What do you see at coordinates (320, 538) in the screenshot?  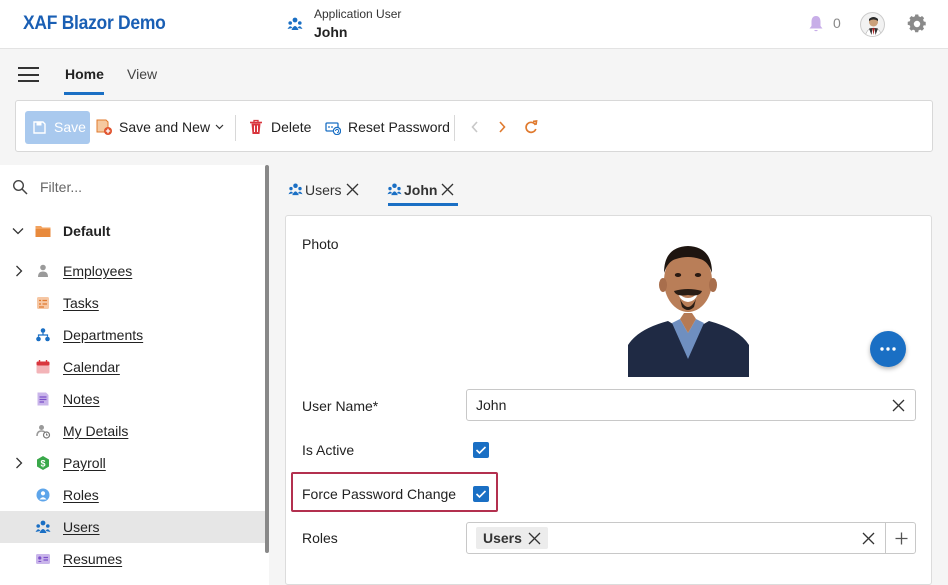 I see `roles-label: Roles` at bounding box center [320, 538].